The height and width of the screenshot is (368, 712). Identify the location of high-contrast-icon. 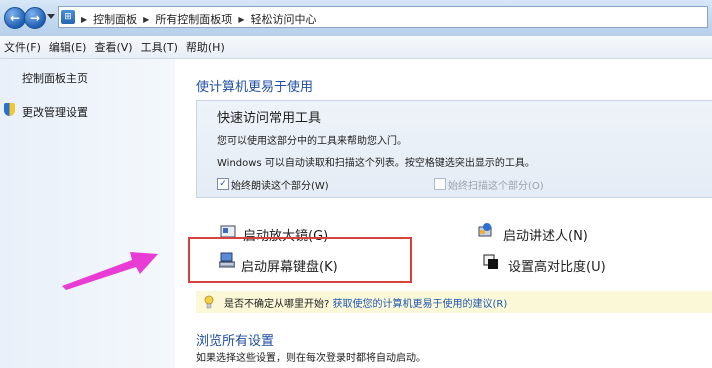
(490, 261).